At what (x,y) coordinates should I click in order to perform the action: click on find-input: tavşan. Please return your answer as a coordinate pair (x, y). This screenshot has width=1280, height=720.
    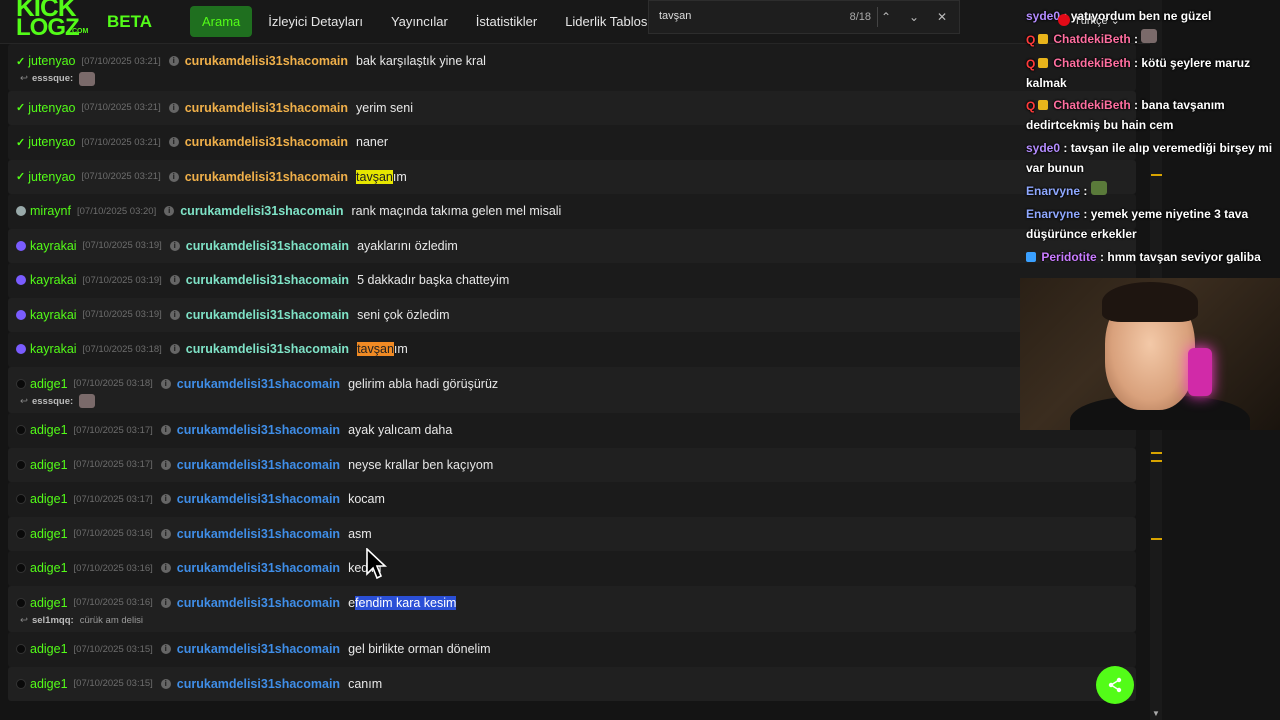
    Looking at the image, I should click on (734, 16).